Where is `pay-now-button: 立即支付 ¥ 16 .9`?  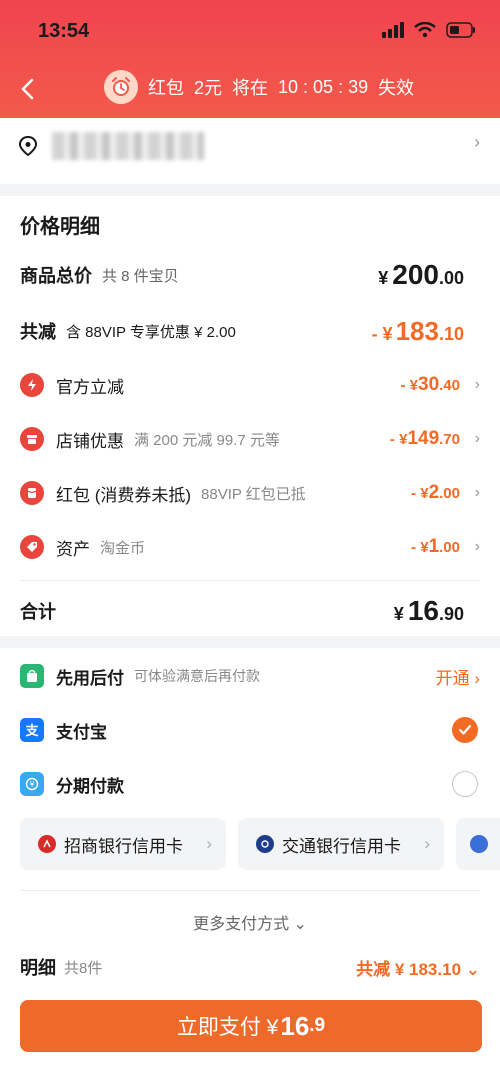
pay-now-button: 立即支付 ¥ 16 .9 is located at coordinates (251, 1026).